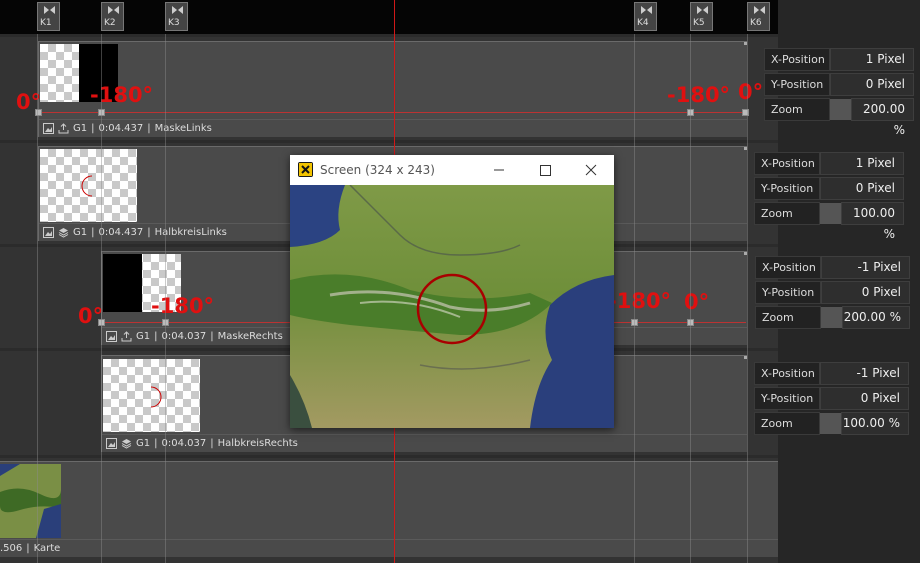 Image resolution: width=920 pixels, height=563 pixels. I want to click on keyframe-marker-k2: K2, so click(112, 16).